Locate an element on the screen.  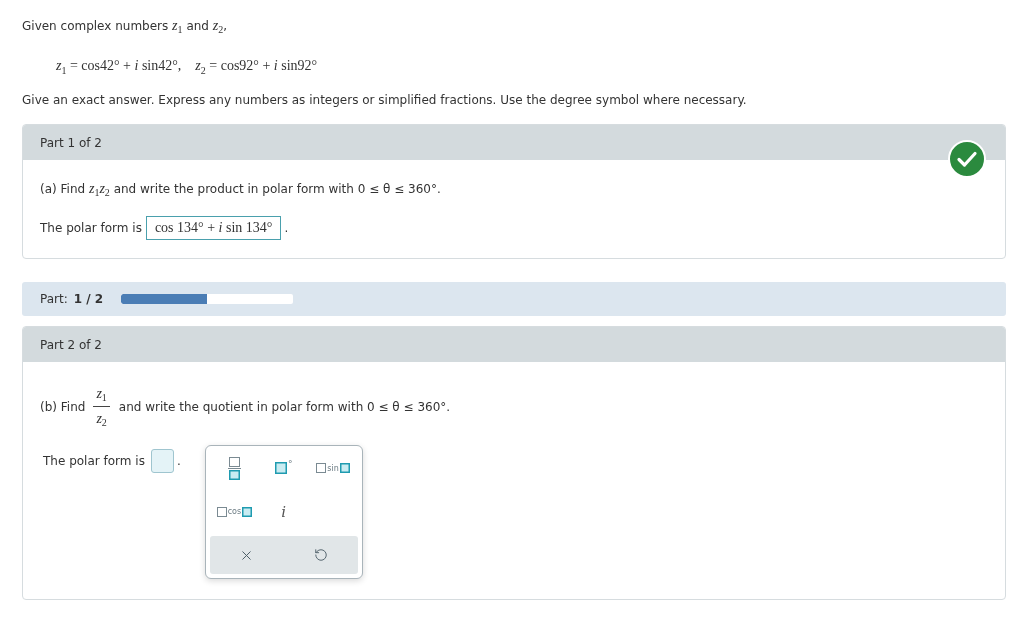
fraction-numerator: z$_{1}$ is located at coordinates (101, 395).